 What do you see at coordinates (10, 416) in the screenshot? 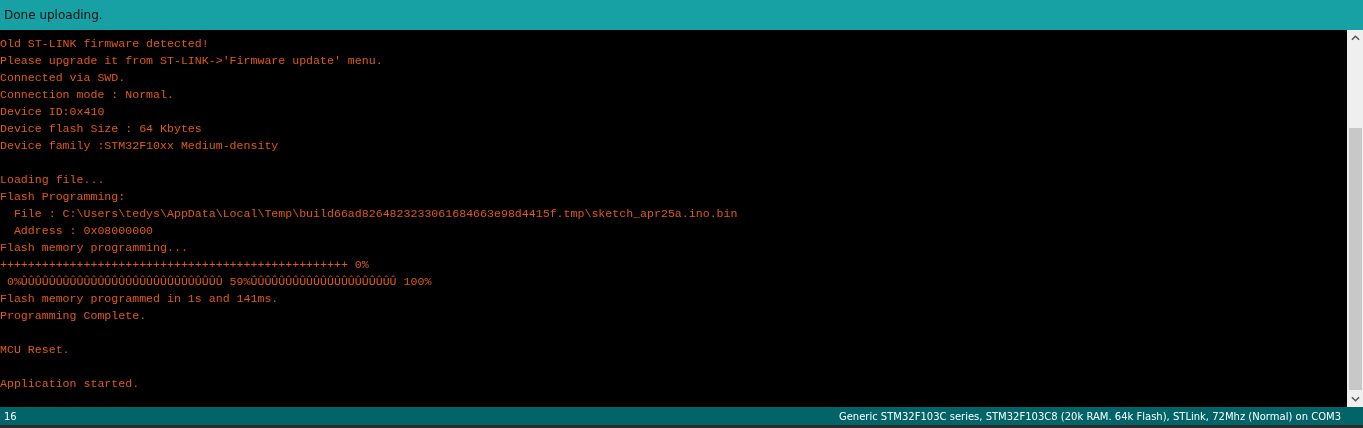
I see `line-number: 16` at bounding box center [10, 416].